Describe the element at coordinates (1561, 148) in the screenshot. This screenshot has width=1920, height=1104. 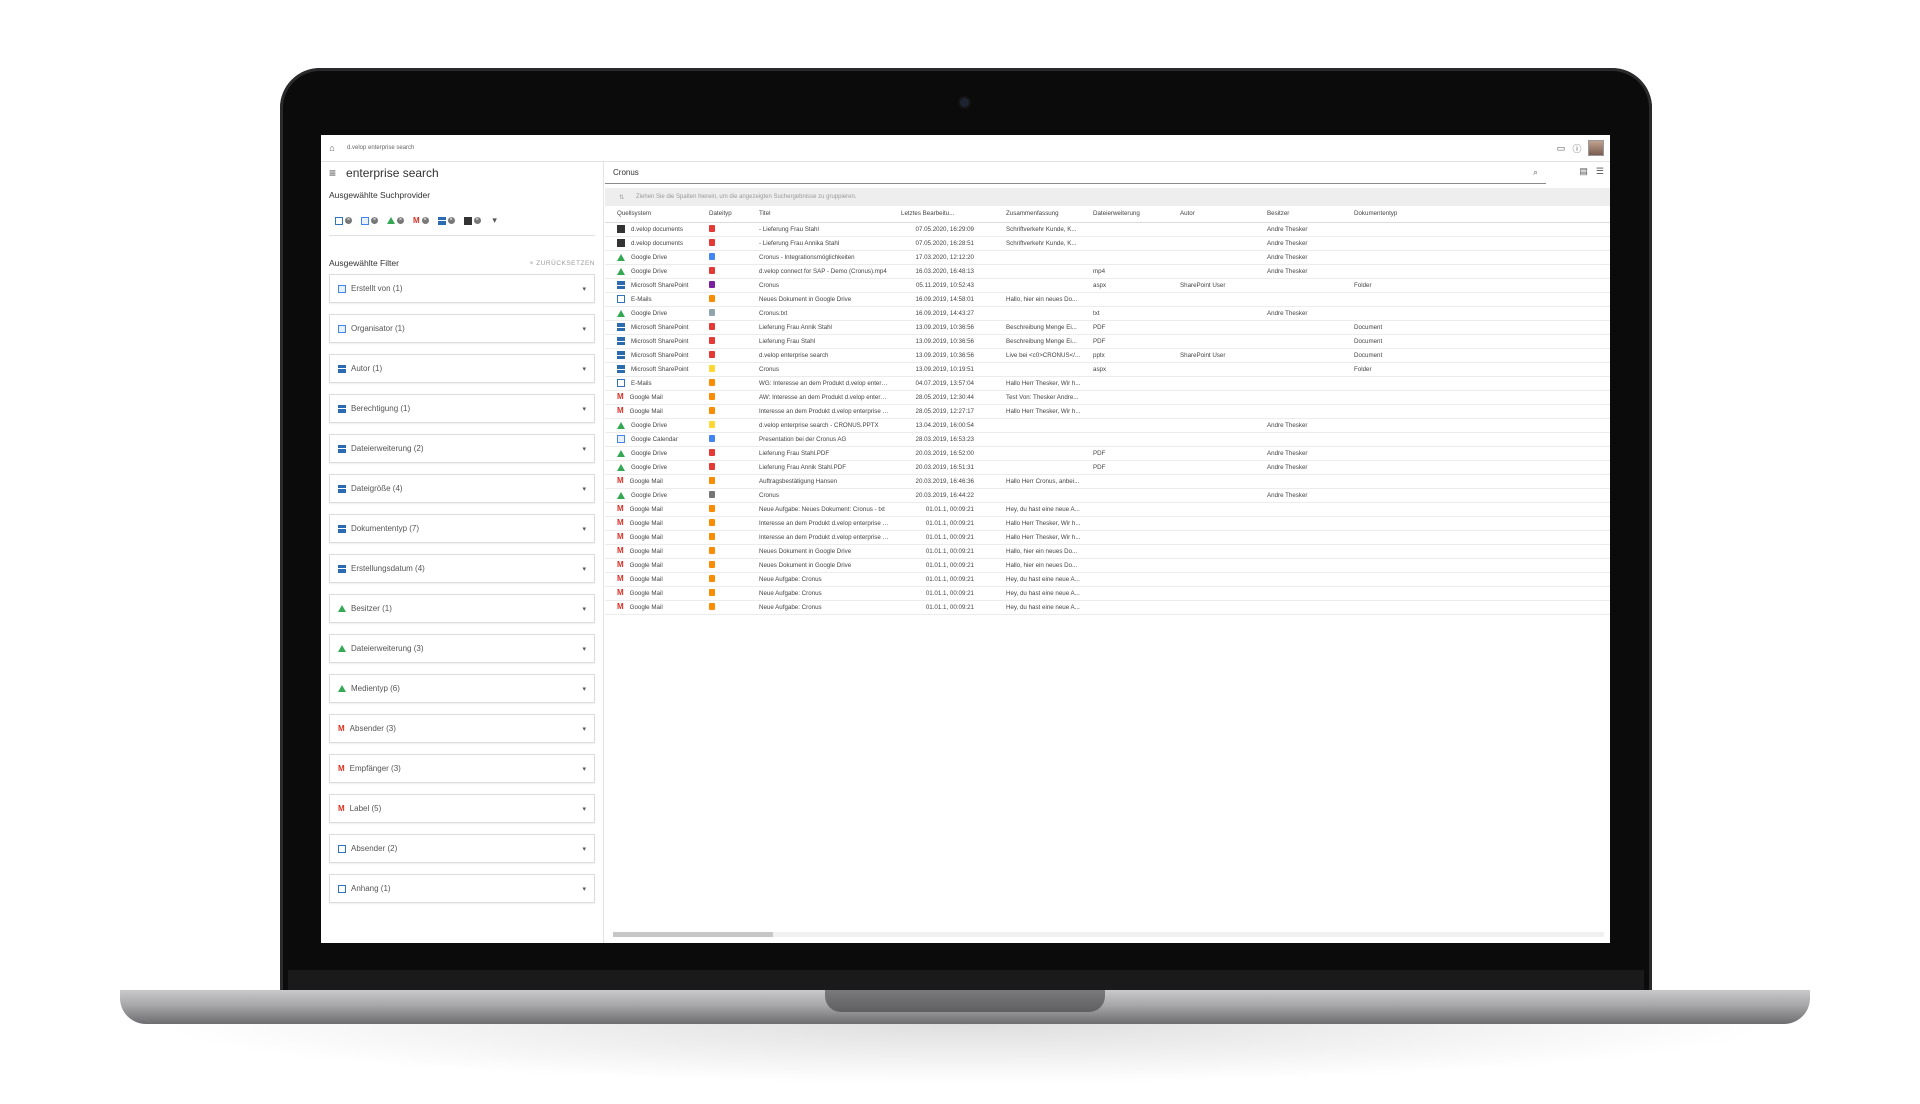
I see `window-icon: ▭` at that location.